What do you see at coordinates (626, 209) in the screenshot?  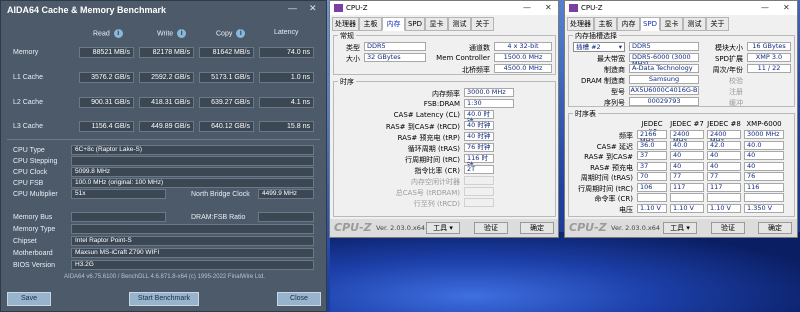 I see `timing-row-label: 电压` at bounding box center [626, 209].